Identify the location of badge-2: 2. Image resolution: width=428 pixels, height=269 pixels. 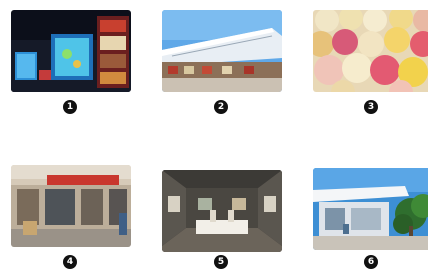
(221, 107).